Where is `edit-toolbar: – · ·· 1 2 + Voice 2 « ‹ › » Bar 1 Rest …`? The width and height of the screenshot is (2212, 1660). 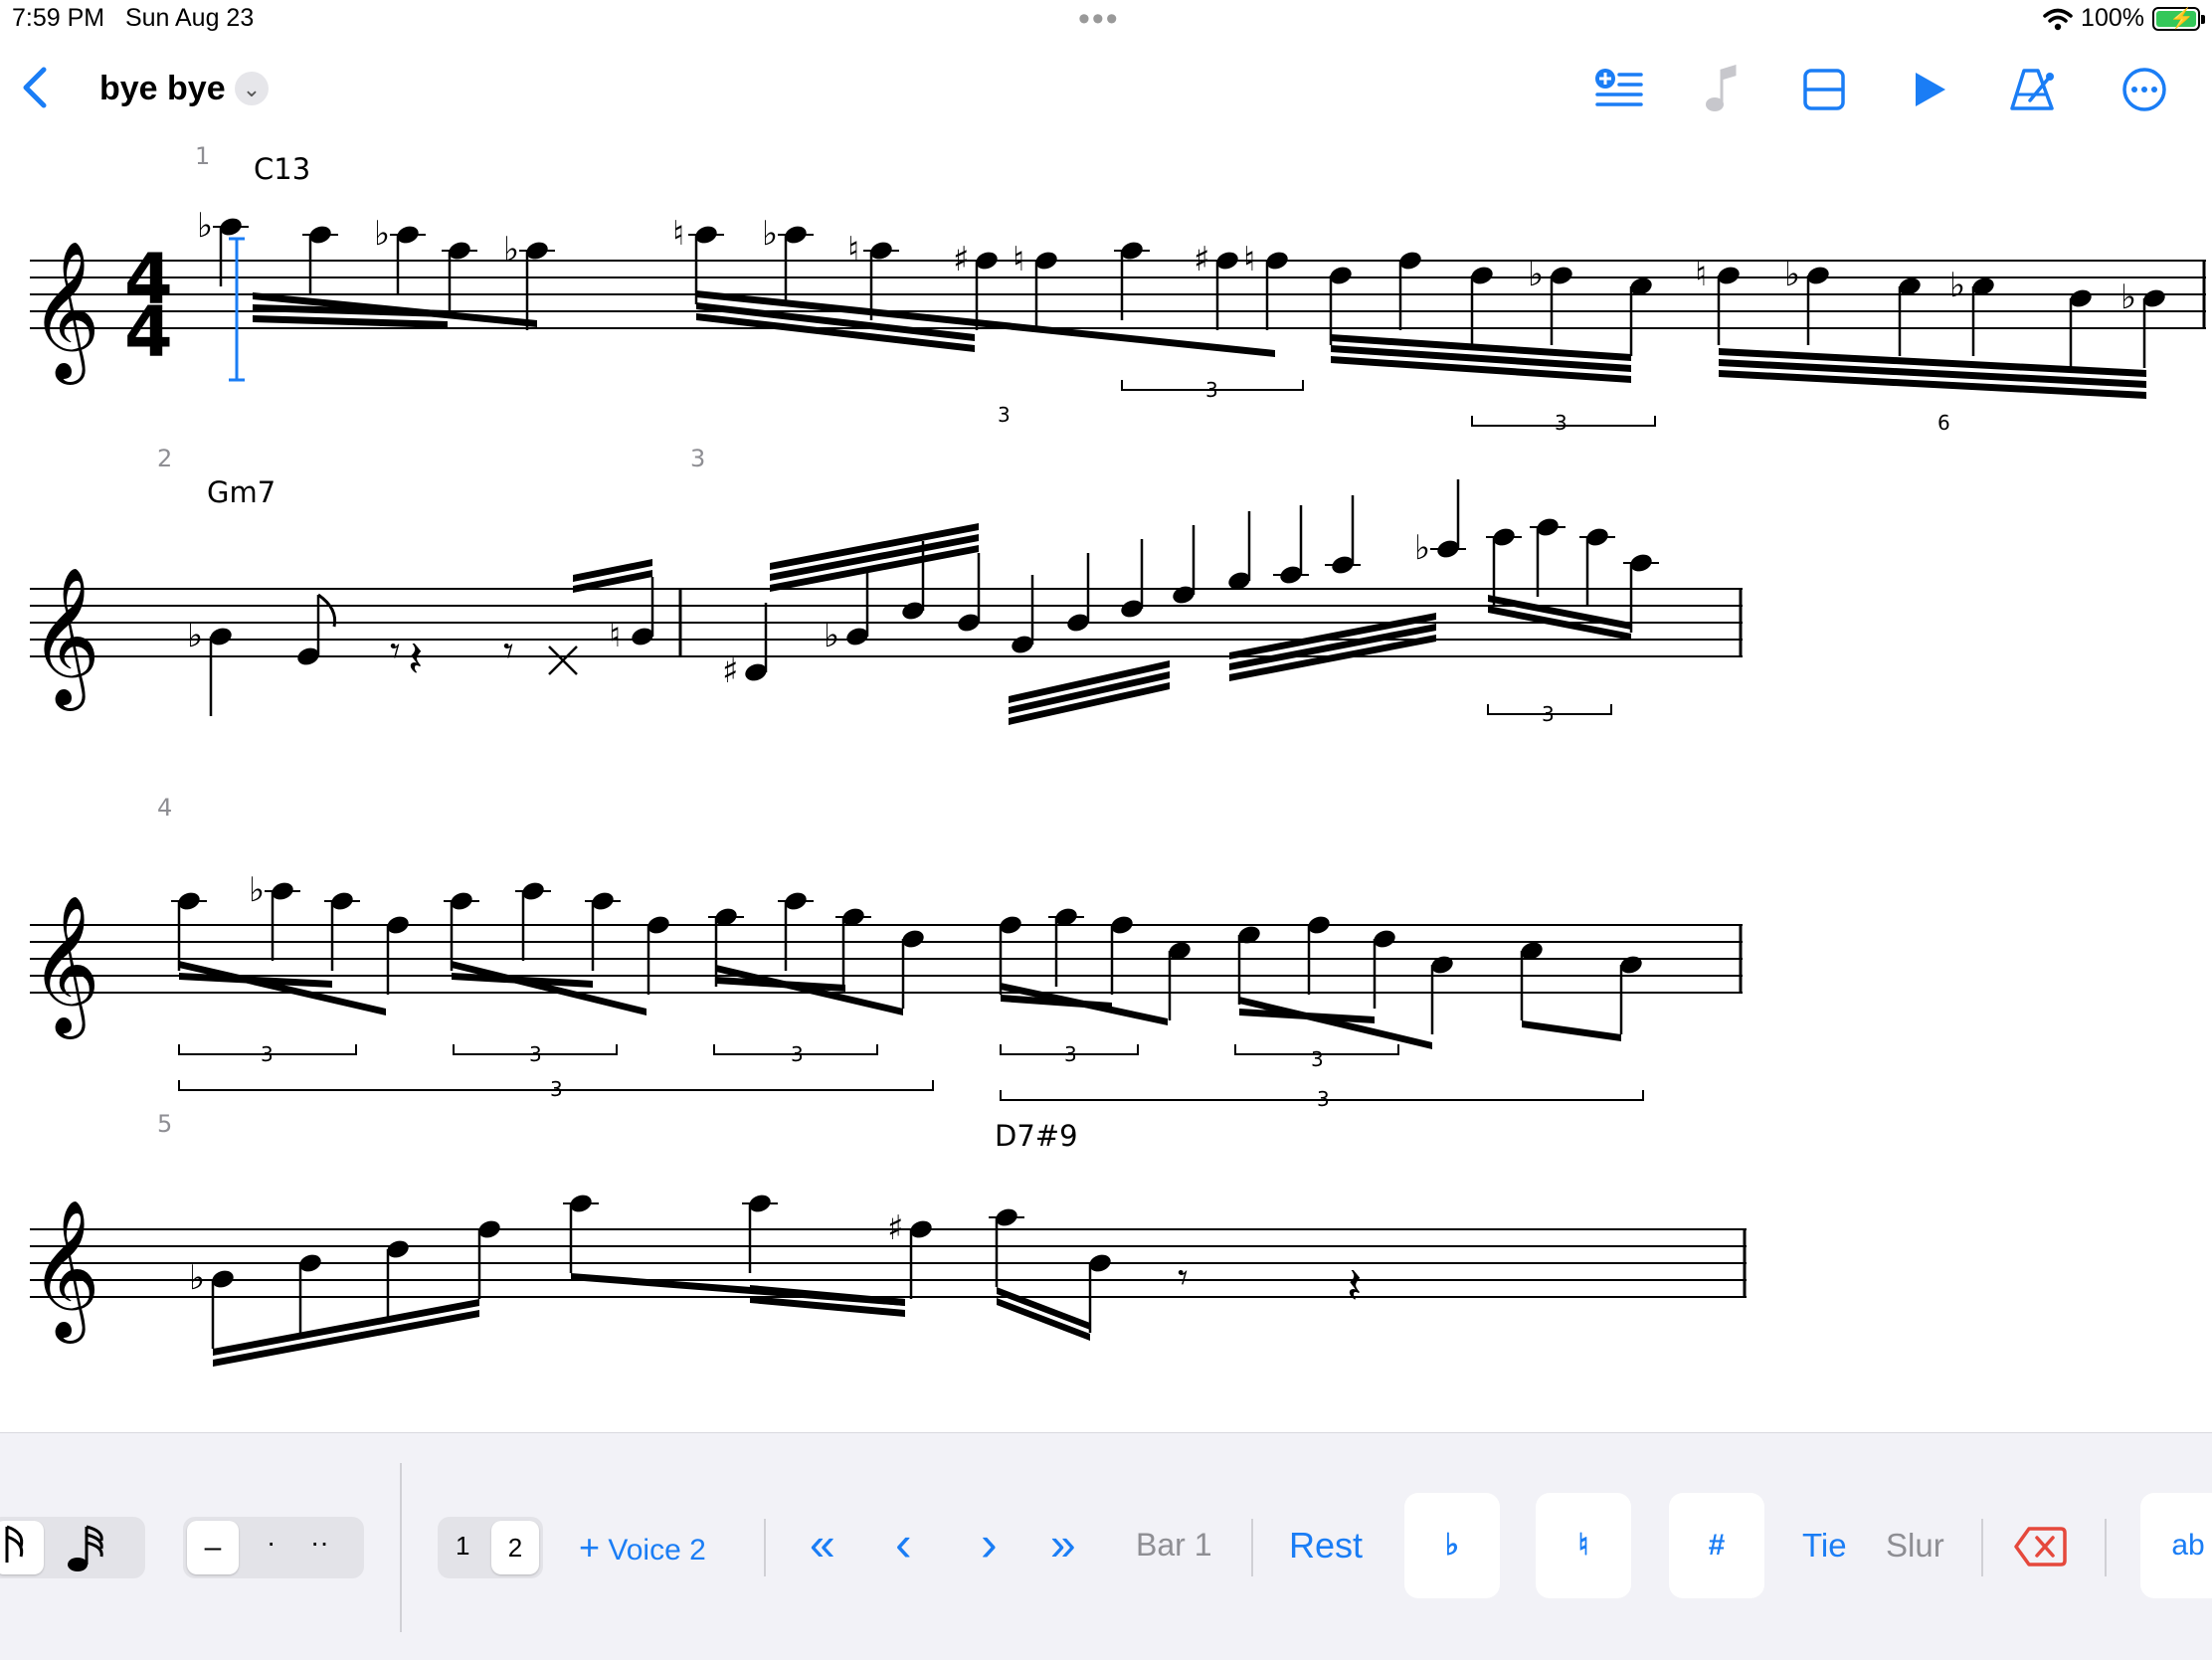
edit-toolbar: – · ·· 1 2 + Voice 2 « ‹ › » Bar 1 Rest … is located at coordinates (1106, 1546).